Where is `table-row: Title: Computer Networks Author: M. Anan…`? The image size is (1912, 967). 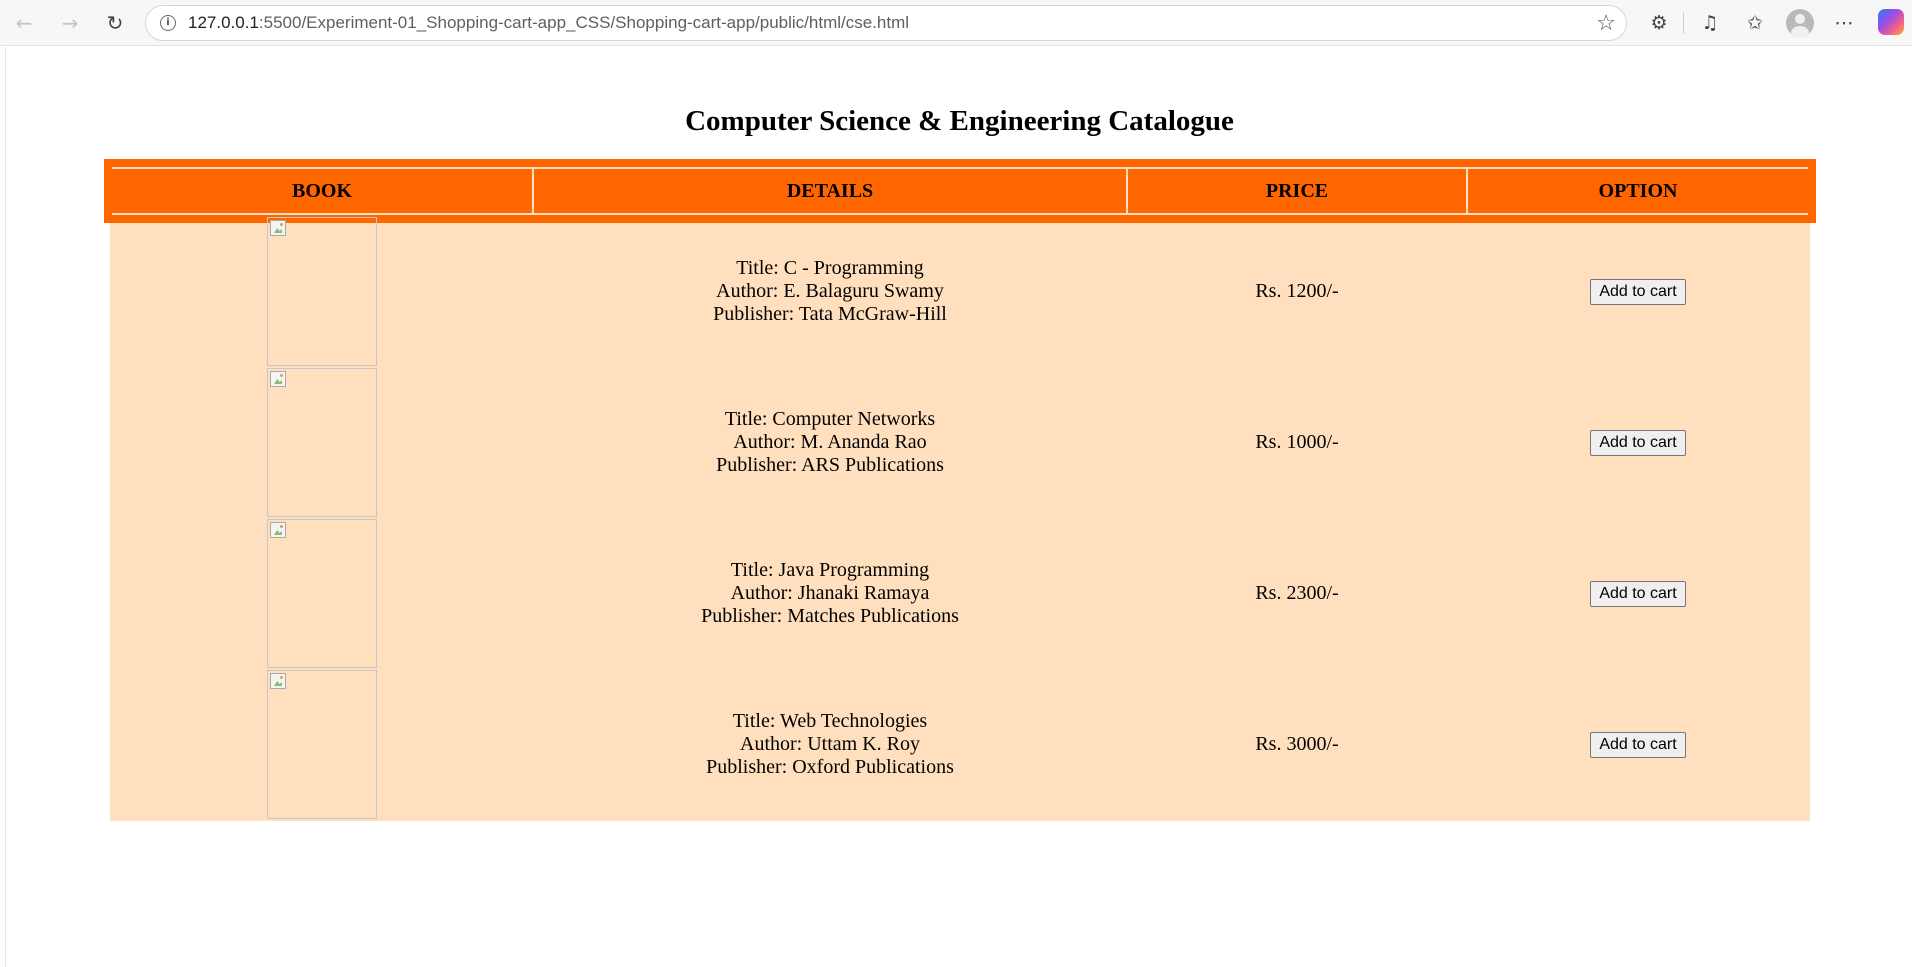
table-row: Title: Computer Networks Author: M. Anan… is located at coordinates (960, 442).